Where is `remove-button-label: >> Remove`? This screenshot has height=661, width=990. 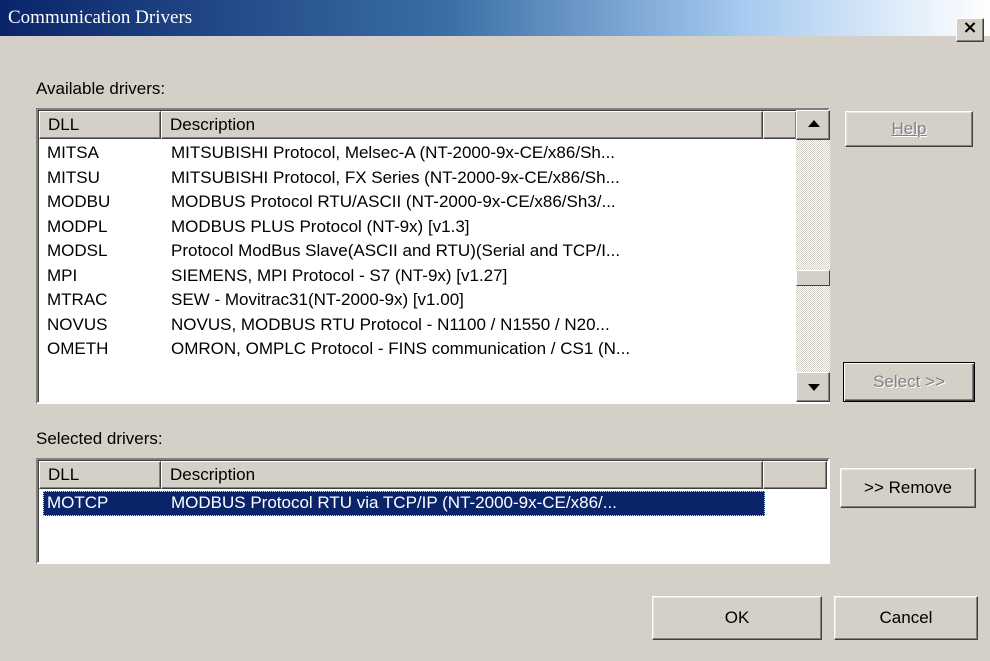
remove-button-label: >> Remove is located at coordinates (908, 487).